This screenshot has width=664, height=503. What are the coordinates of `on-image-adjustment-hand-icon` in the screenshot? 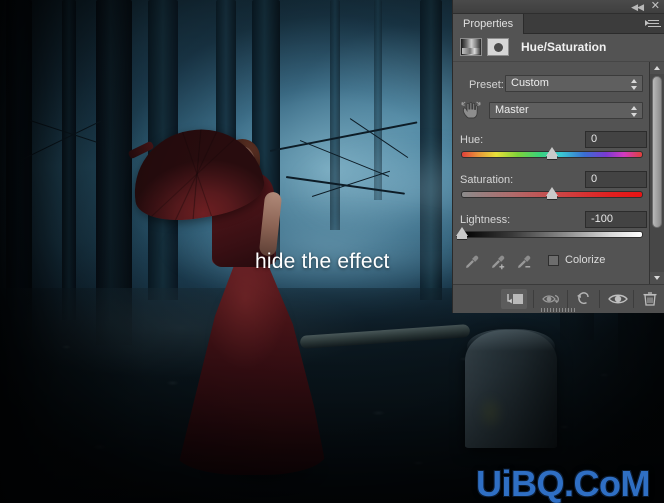 It's located at (471, 110).